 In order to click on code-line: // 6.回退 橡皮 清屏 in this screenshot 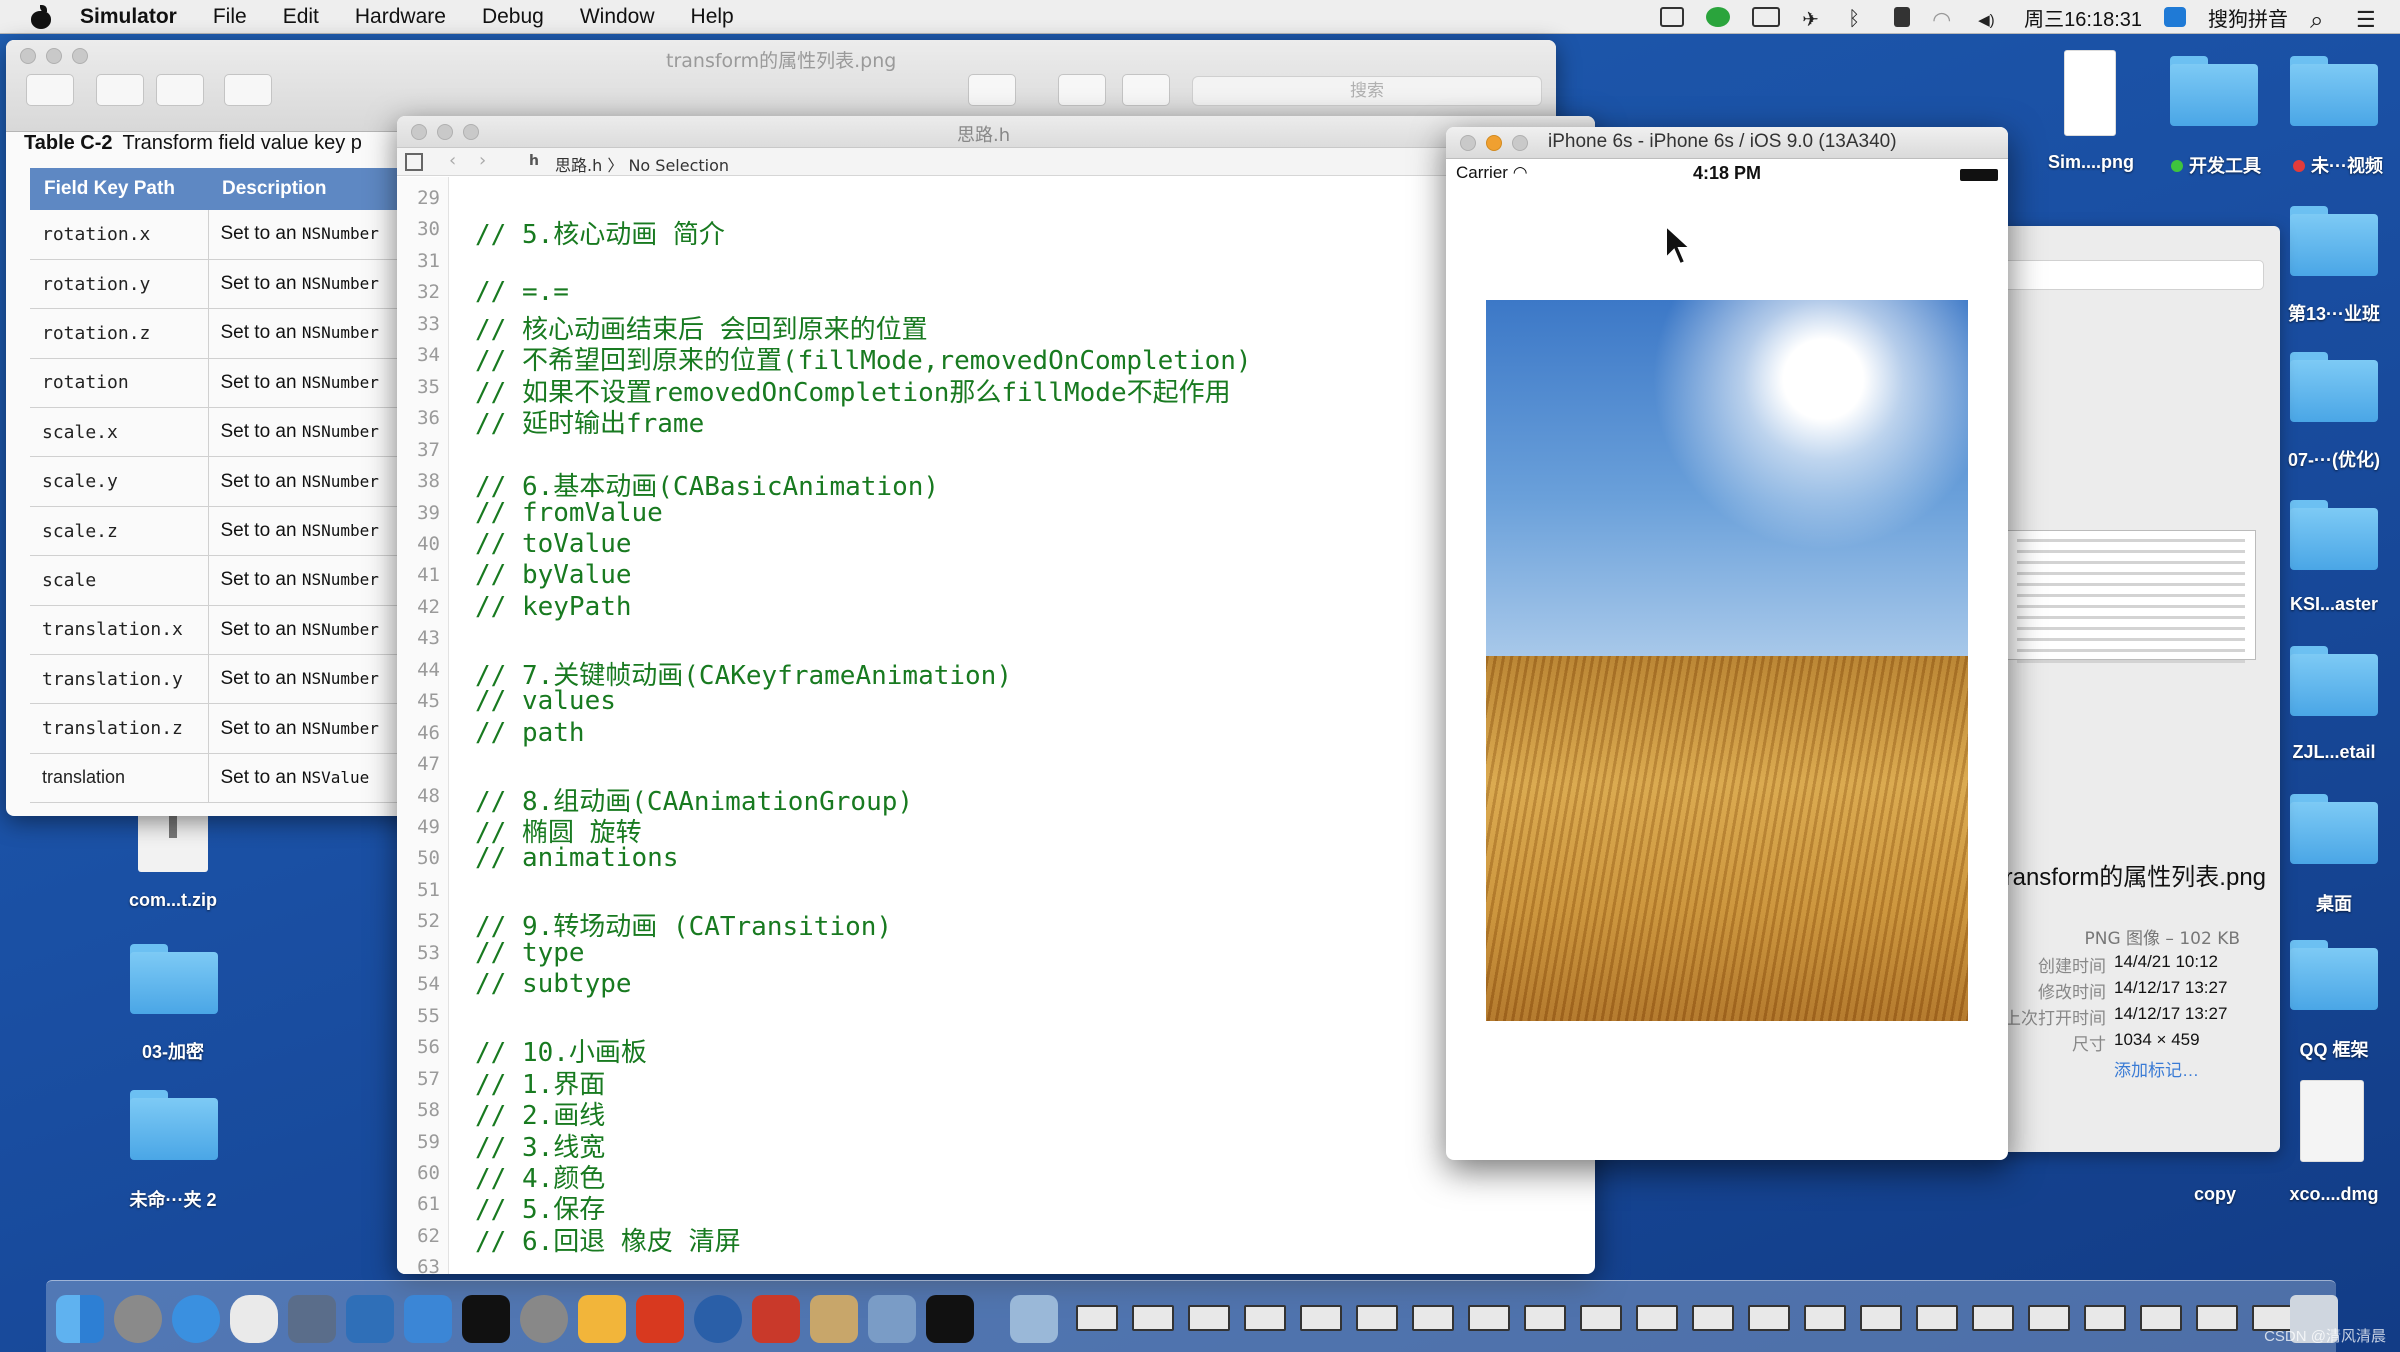, I will do `click(608, 1239)`.